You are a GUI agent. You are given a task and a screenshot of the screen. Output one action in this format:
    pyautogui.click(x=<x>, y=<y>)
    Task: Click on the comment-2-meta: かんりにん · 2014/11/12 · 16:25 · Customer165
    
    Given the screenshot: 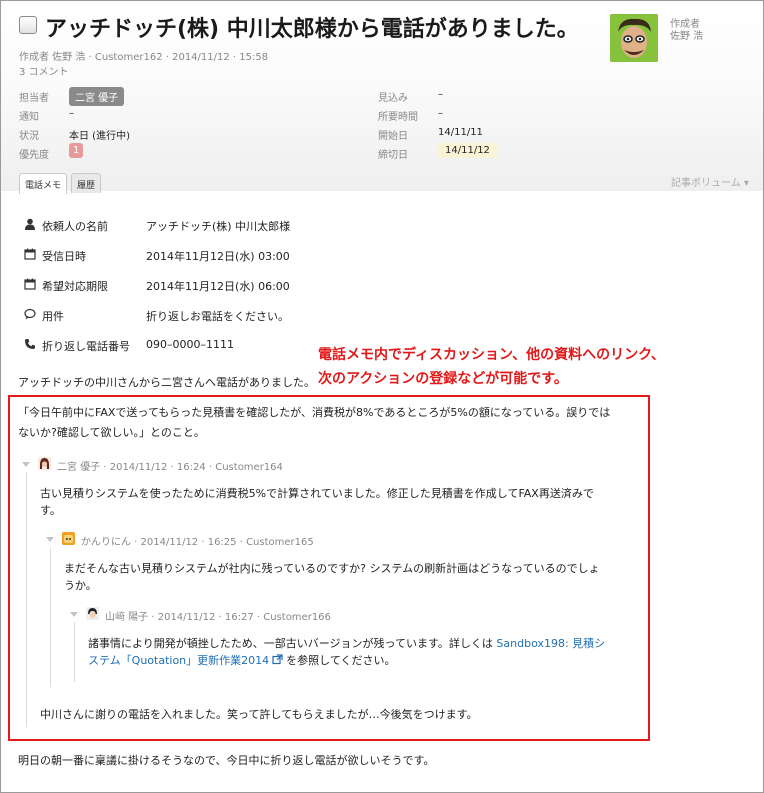 What is the action you would take?
    pyautogui.click(x=197, y=542)
    